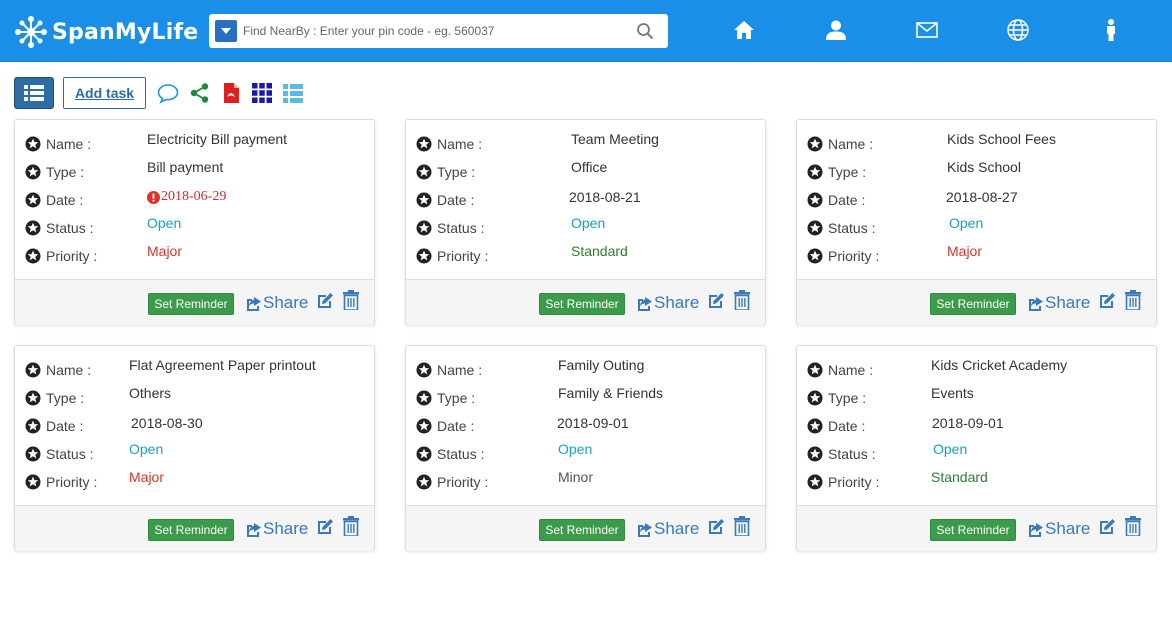 This screenshot has height=624, width=1172. What do you see at coordinates (601, 365) in the screenshot?
I see `task-name: Family Outing` at bounding box center [601, 365].